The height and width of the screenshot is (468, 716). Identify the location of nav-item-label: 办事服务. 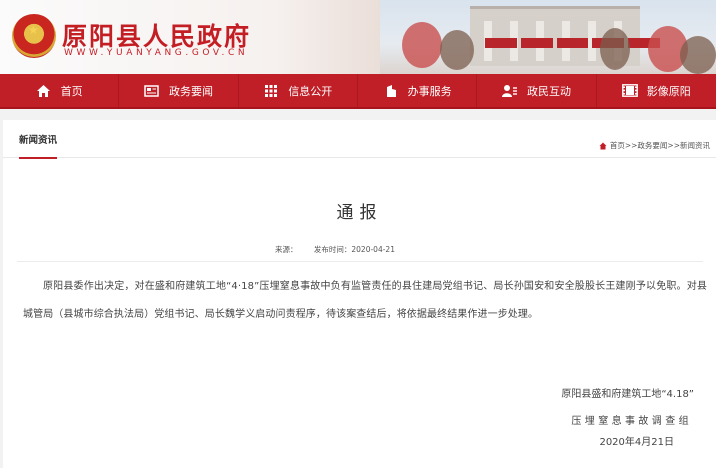
(429, 91).